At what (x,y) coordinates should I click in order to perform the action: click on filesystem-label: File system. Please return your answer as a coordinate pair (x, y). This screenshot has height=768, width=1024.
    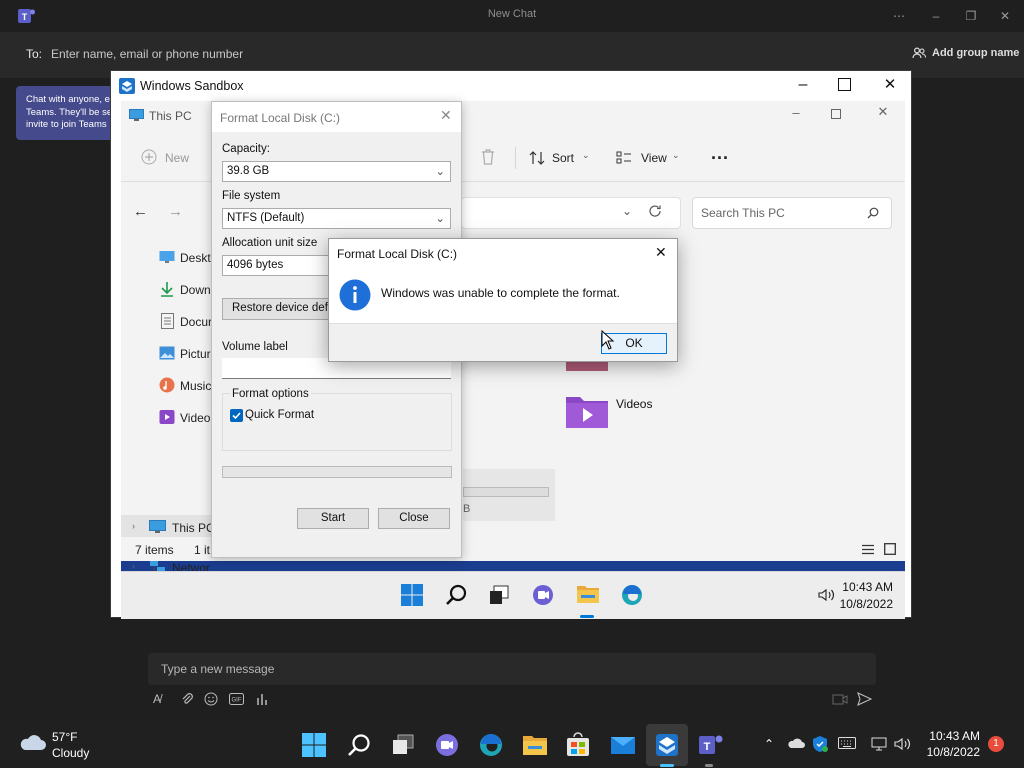
    Looking at the image, I should click on (251, 196).